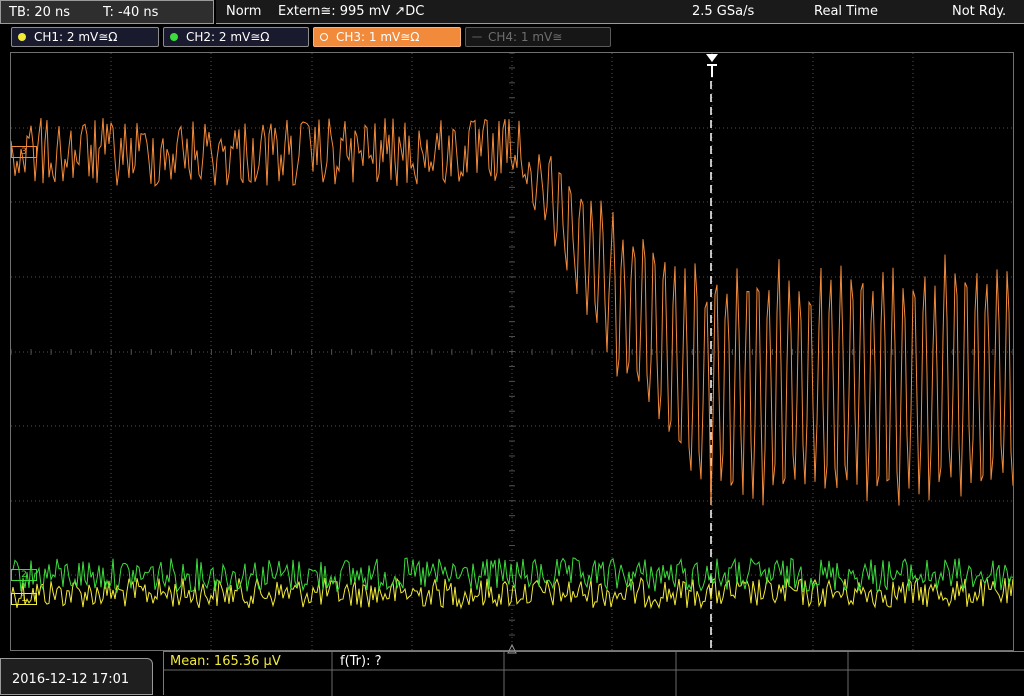 The height and width of the screenshot is (696, 1024). I want to click on timebase-panel: TB: 20 ns T: -40 ns, so click(107, 12).